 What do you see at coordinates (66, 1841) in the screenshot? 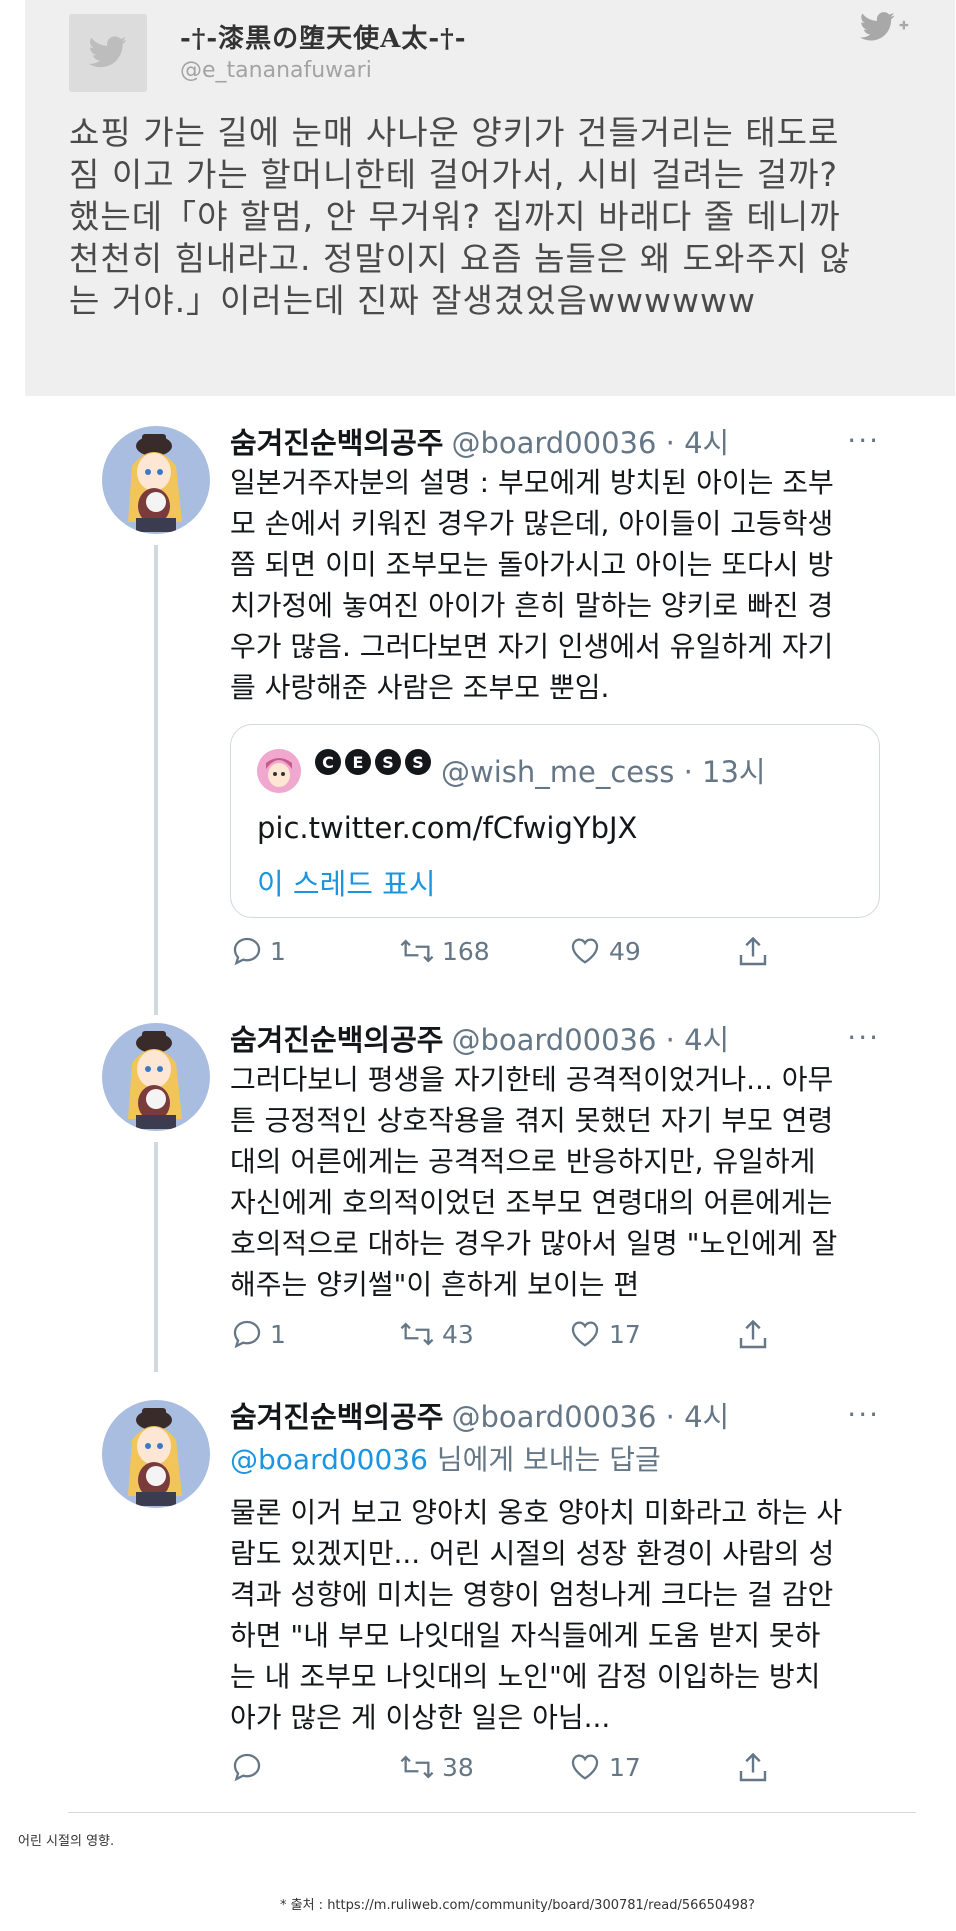
I see `post-caption: 어린 시절의 영향.` at bounding box center [66, 1841].